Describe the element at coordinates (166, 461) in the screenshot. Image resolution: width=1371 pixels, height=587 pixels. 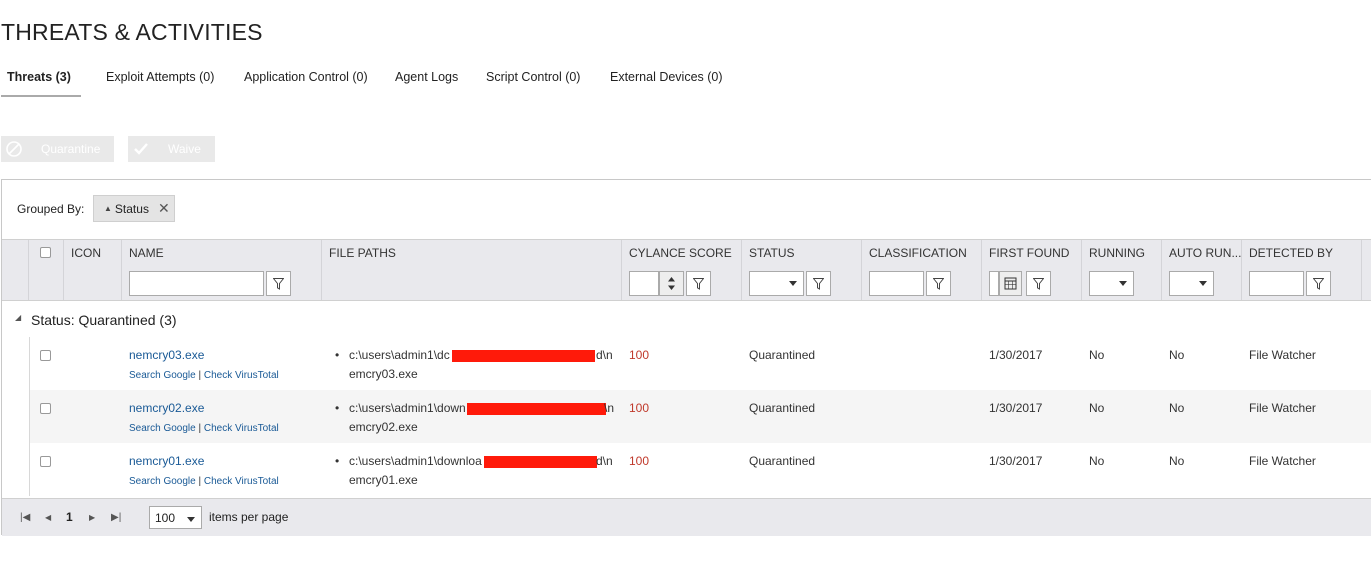
I see `file-name-link: nemcry01.exe` at that location.